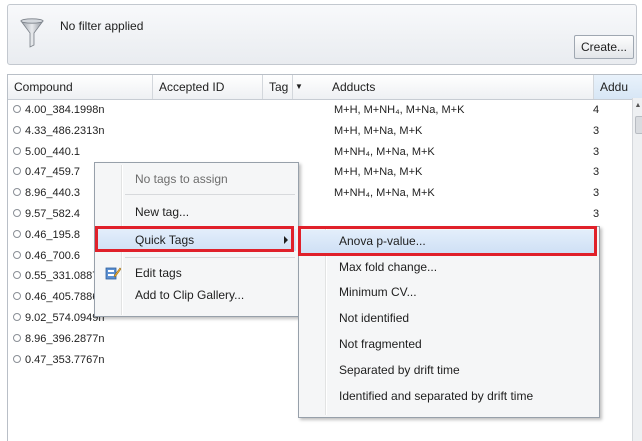 The height and width of the screenshot is (441, 642). I want to click on compound-cell: 4.33_486.2313n, so click(59, 131).